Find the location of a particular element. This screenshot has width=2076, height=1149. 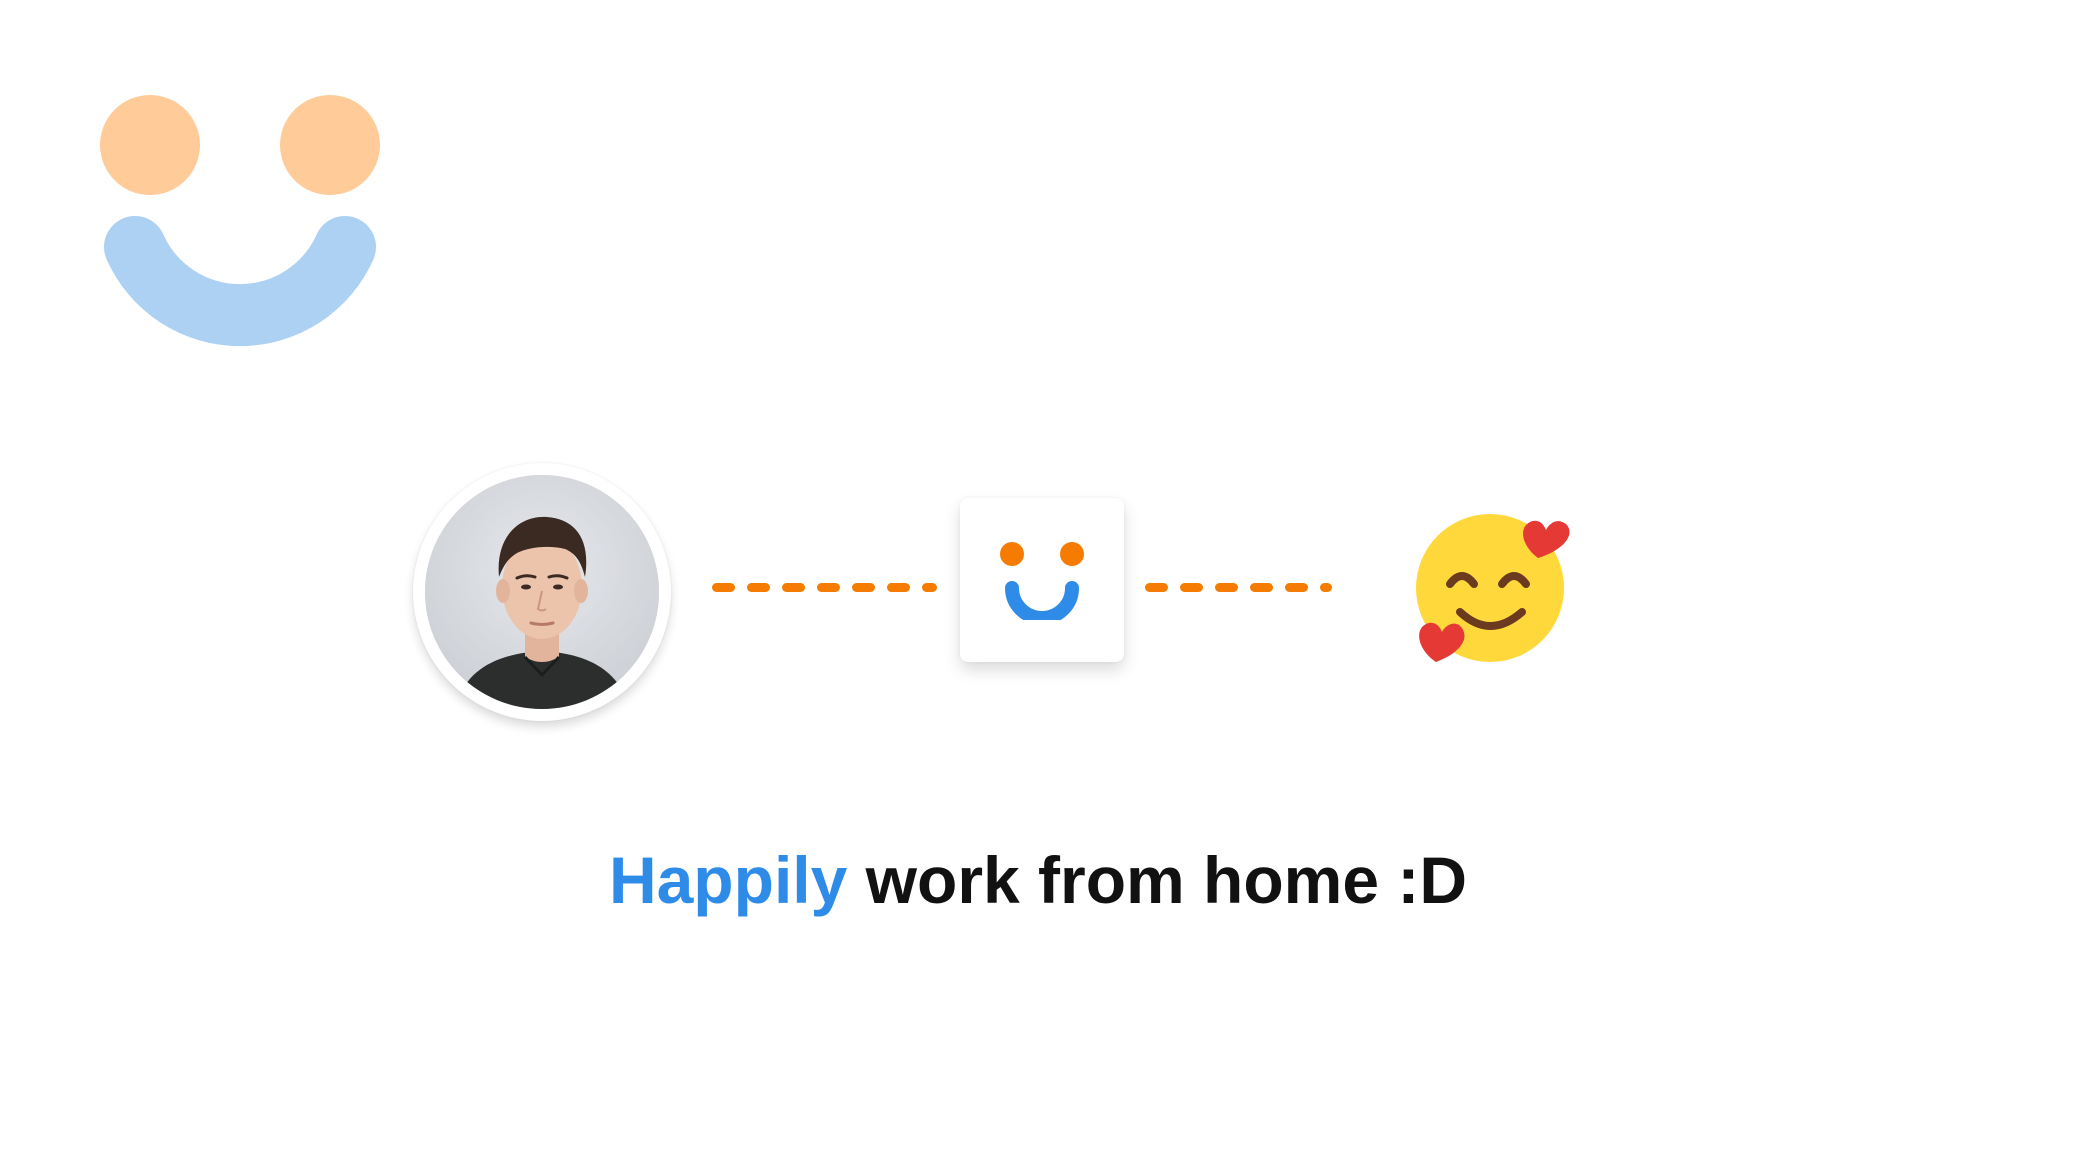

smiling-face-with-hearts-icon is located at coordinates (1493, 588).